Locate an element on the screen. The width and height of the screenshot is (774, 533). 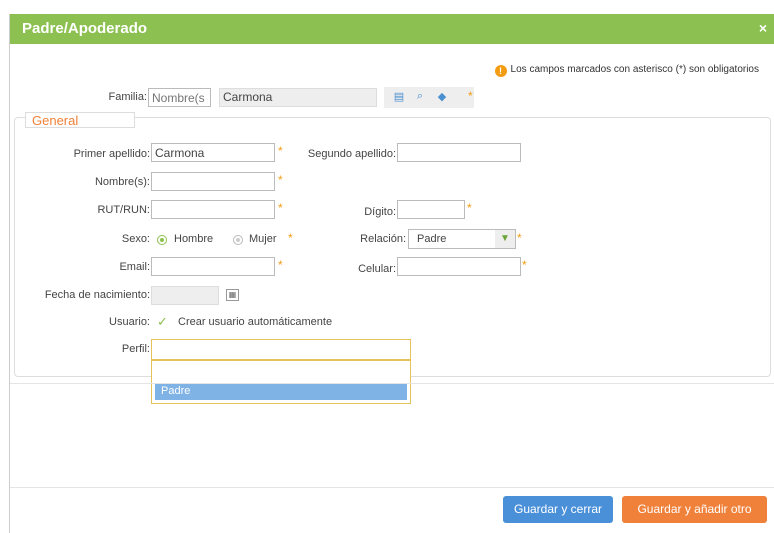
save-add-button: Guardar y añadir otro is located at coordinates (694, 509).